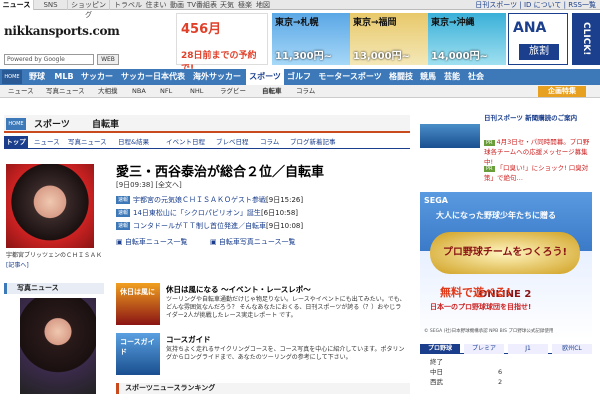 This screenshot has height=404, width=600. I want to click on nav-sports: スポーツ, so click(265, 77).